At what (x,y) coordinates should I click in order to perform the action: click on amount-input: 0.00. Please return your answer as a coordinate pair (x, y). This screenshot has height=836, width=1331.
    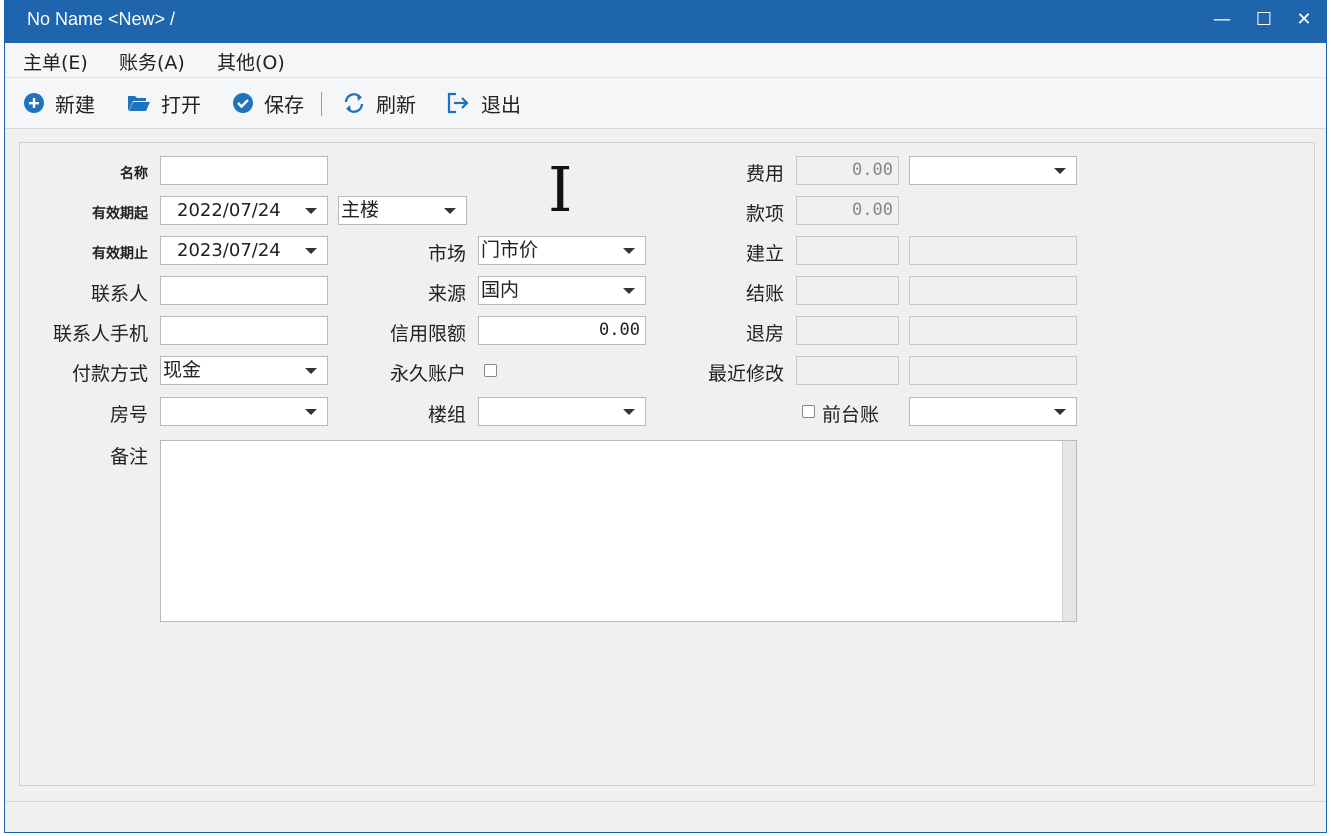
    Looking at the image, I should click on (847, 210).